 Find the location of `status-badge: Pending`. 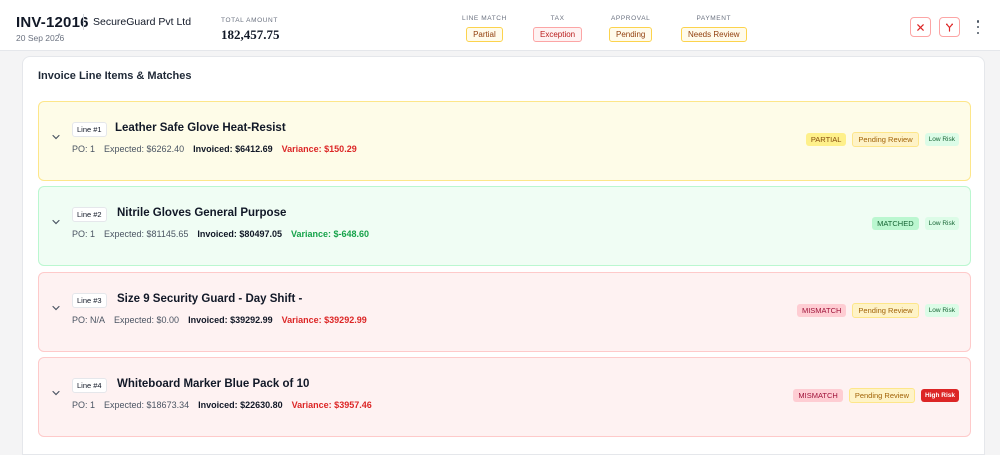

status-badge: Pending is located at coordinates (631, 34).